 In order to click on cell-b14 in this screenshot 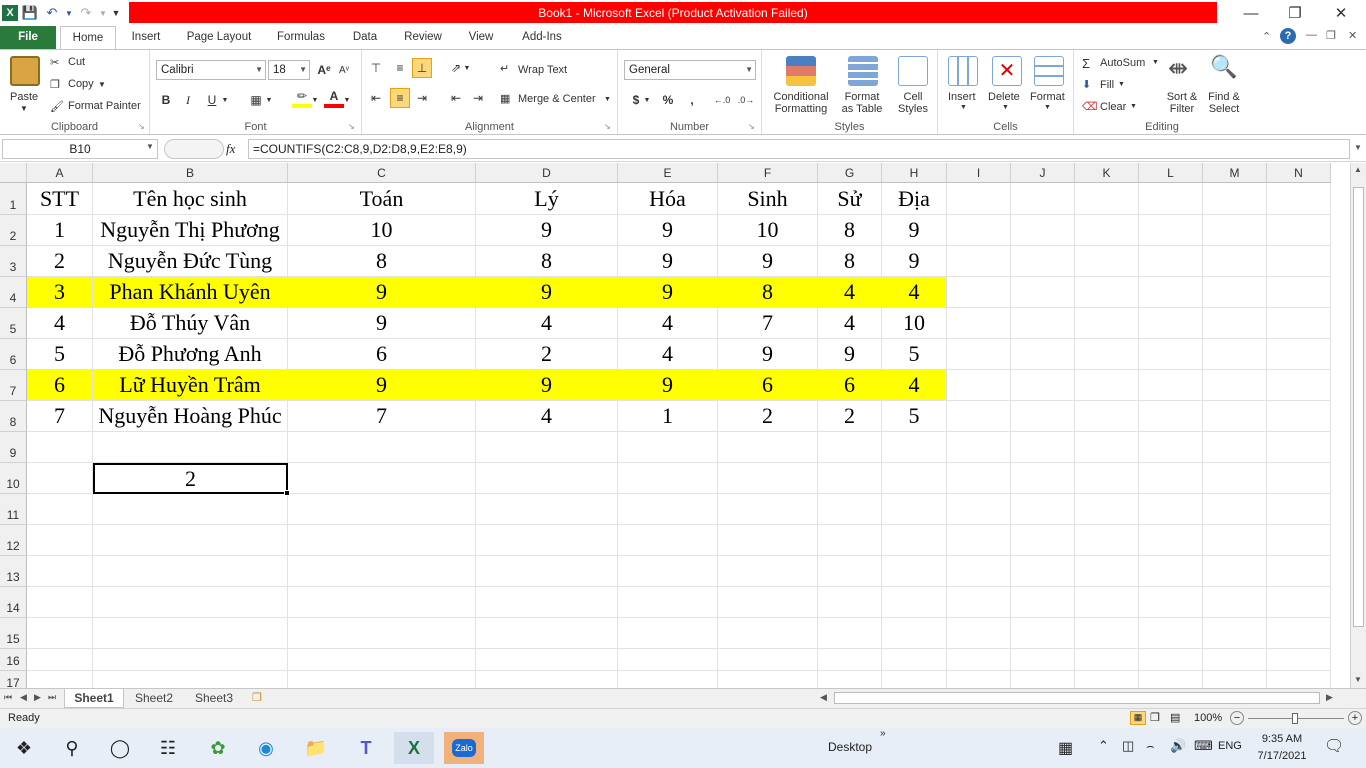, I will do `click(190, 602)`.